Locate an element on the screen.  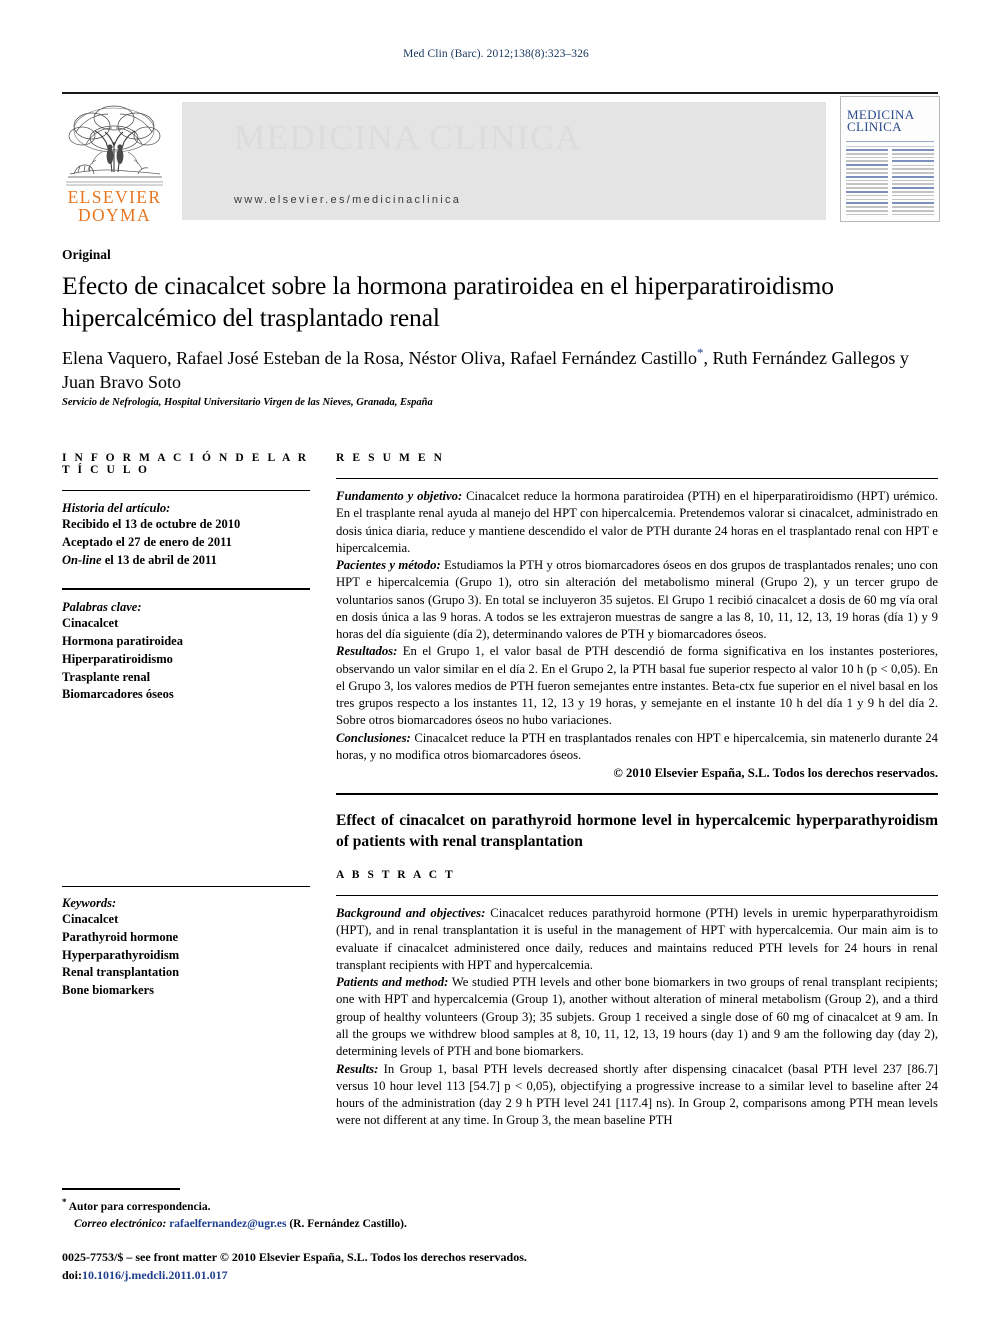
keyword-item: Cinacalcet is located at coordinates (90, 623).